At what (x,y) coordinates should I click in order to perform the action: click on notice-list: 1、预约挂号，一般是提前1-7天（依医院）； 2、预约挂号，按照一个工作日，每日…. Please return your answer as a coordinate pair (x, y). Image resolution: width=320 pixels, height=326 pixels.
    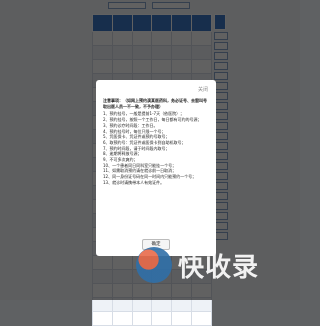
    Looking at the image, I should click on (156, 148).